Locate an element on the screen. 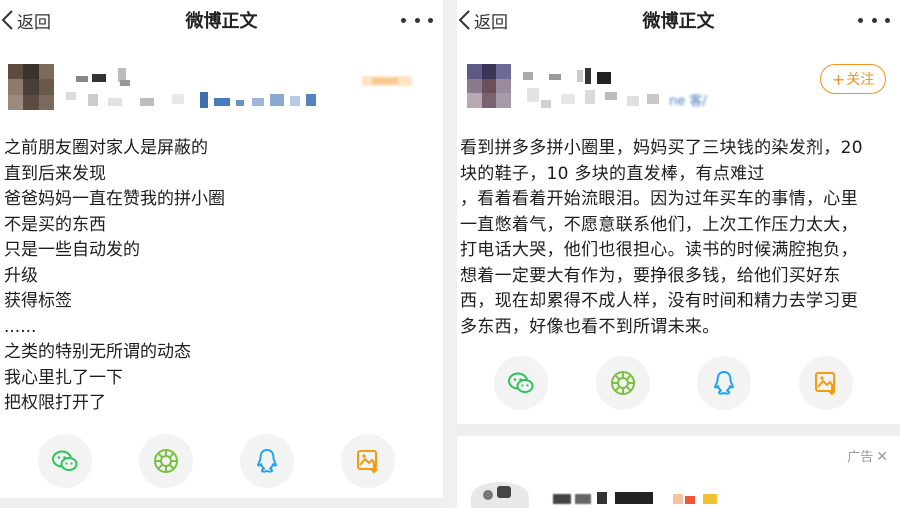  plus-icon: + is located at coordinates (838, 79).